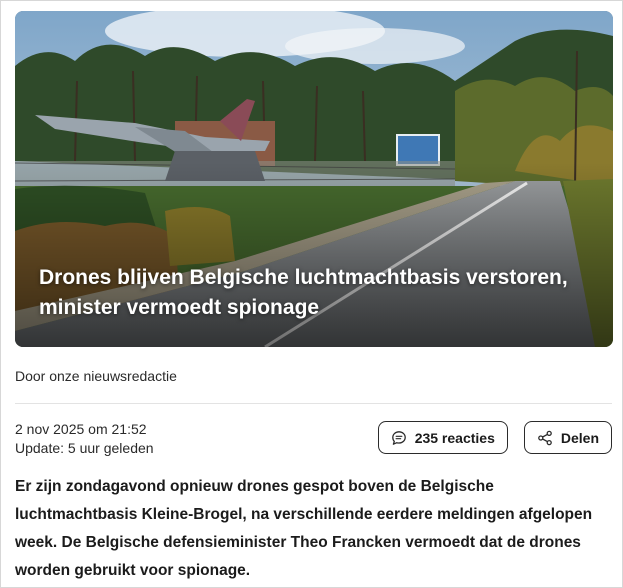 The width and height of the screenshot is (623, 588). Describe the element at coordinates (399, 438) in the screenshot. I see `comment-icon` at that location.